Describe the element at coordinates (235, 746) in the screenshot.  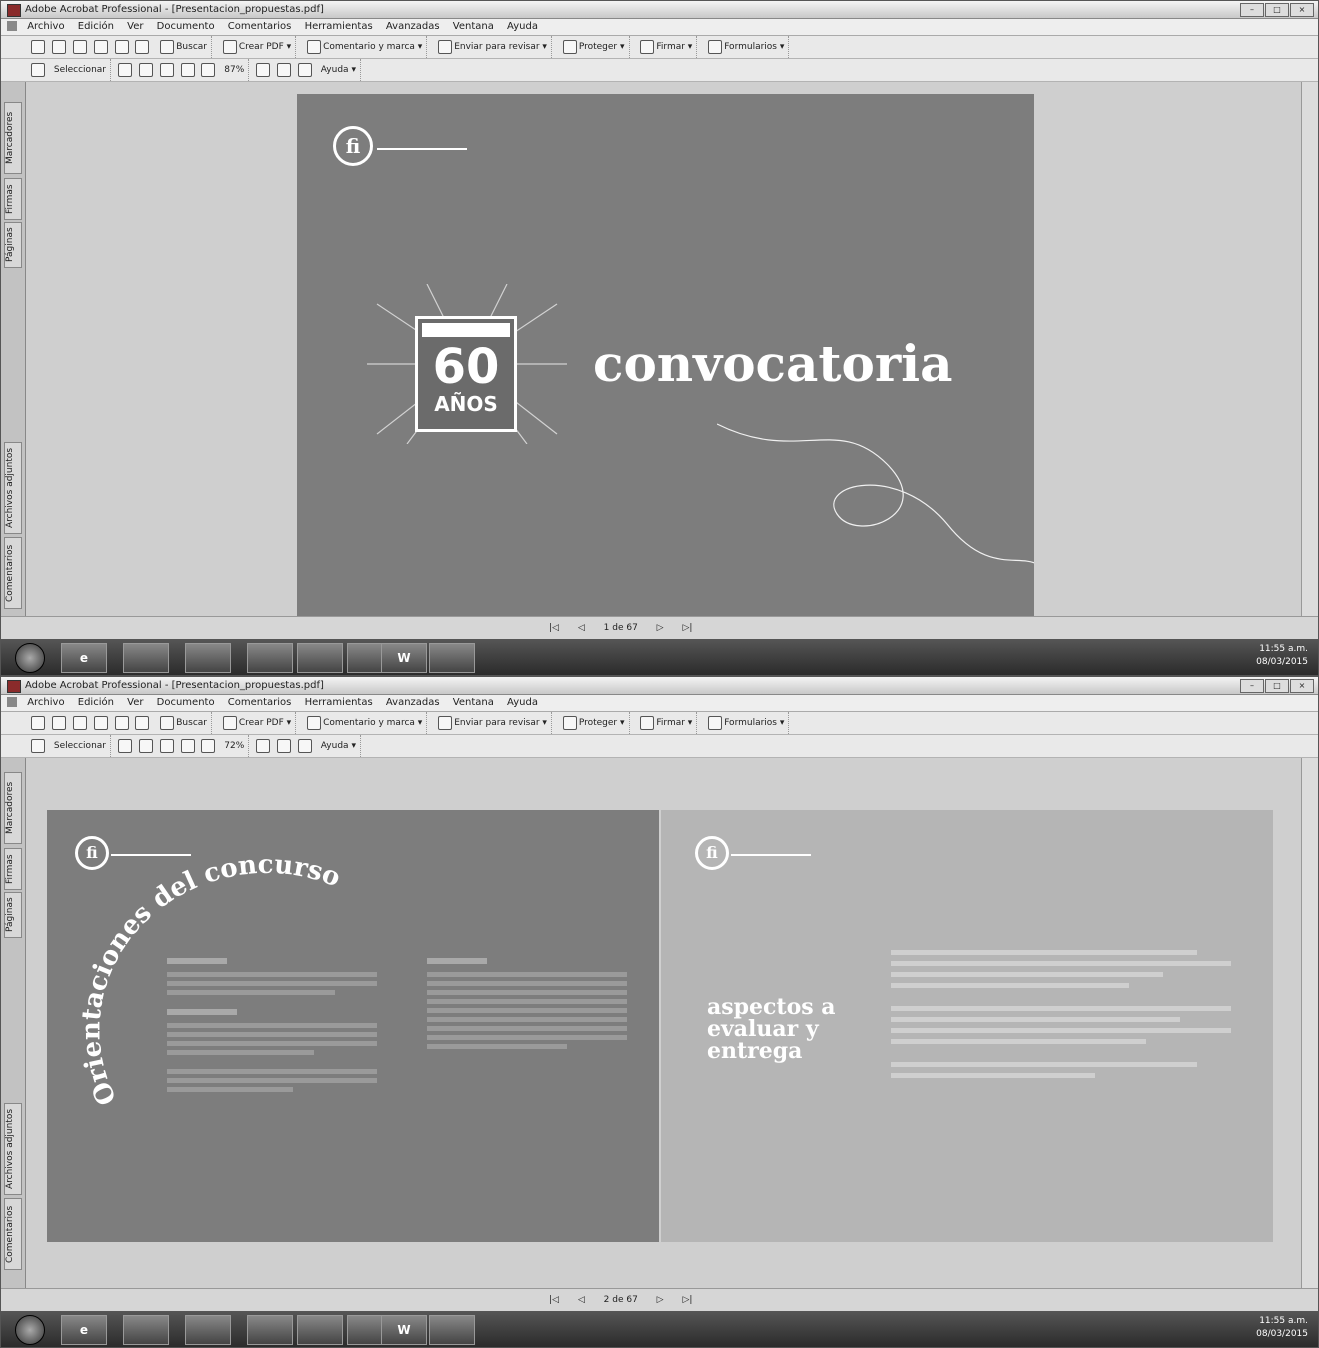
I see `zoom-level: 72%` at that location.